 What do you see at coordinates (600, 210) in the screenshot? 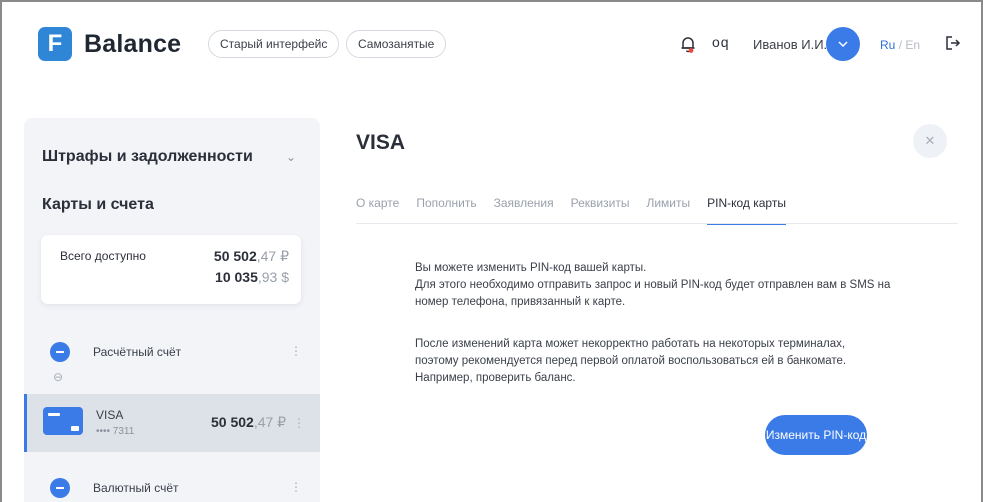
I see `tab-requisites: Реквизиты` at bounding box center [600, 210].